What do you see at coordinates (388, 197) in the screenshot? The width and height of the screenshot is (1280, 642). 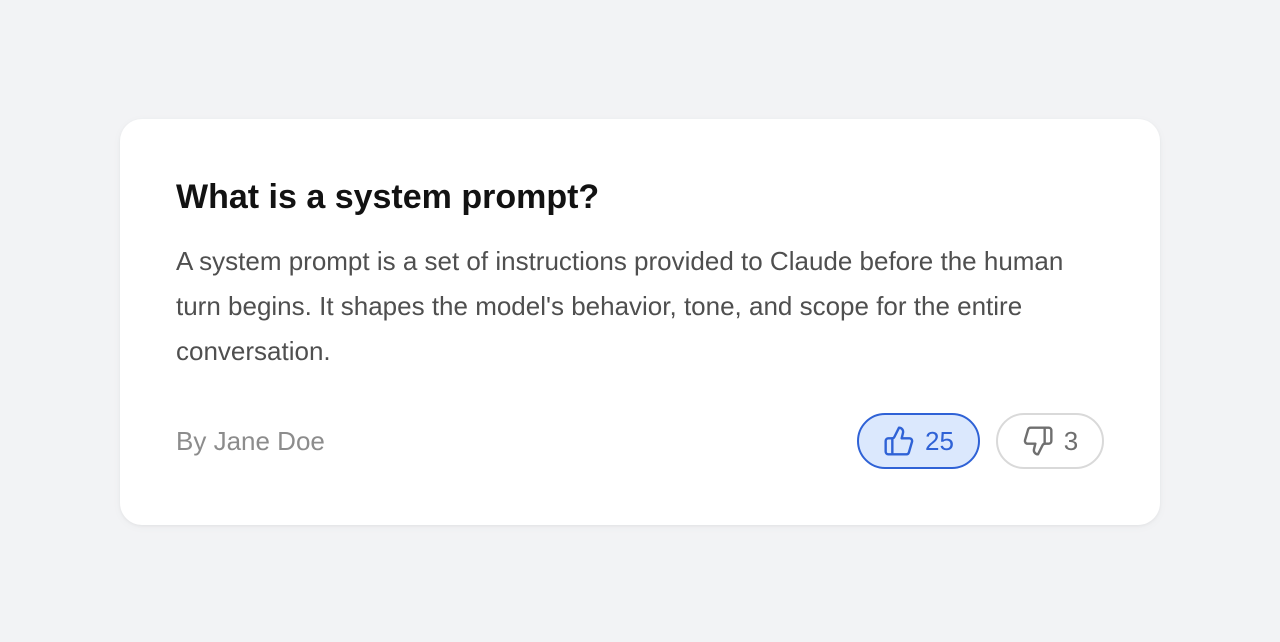 I see `post-title: What is a system prompt?` at bounding box center [388, 197].